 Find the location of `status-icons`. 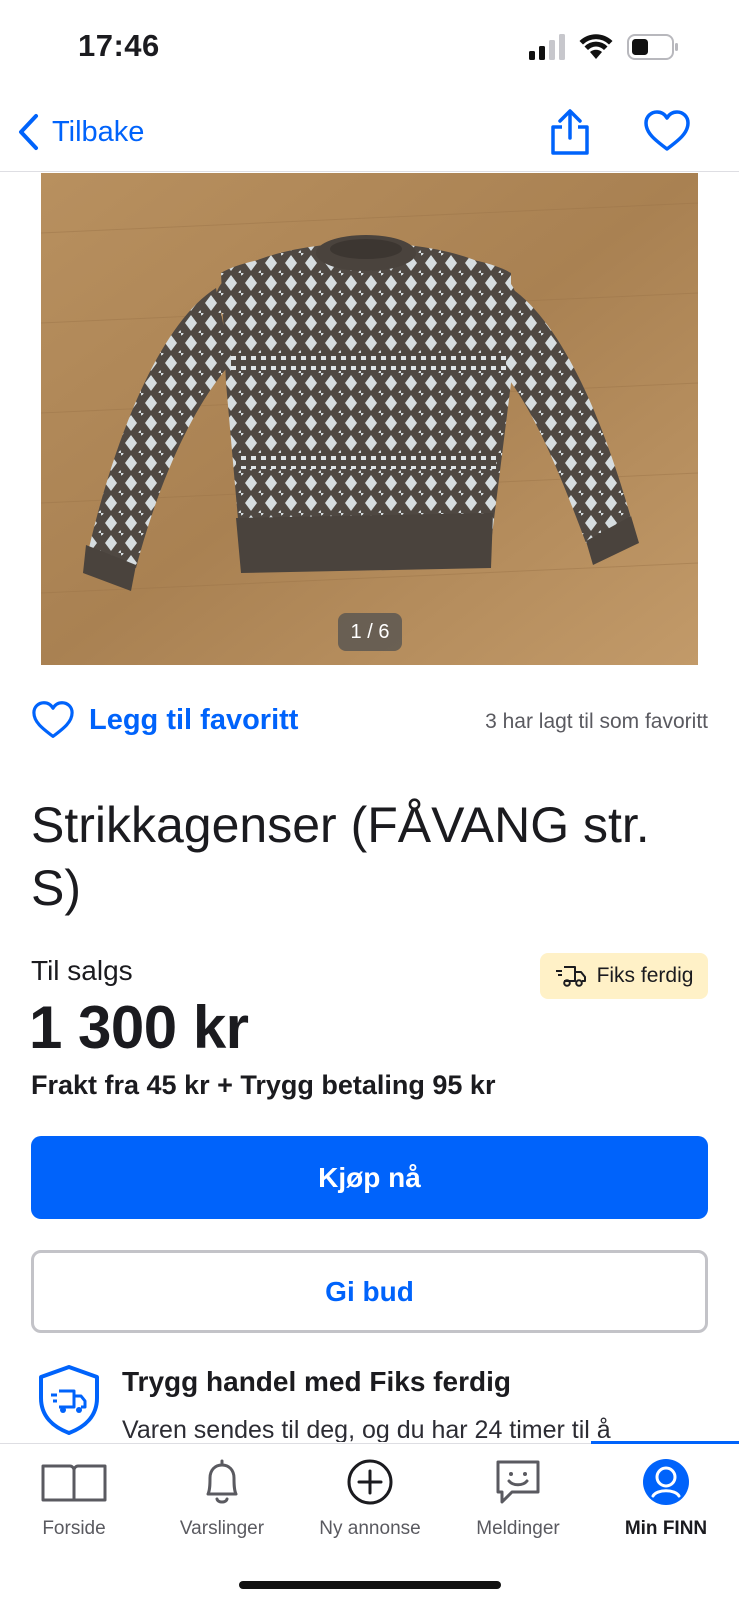

status-icons is located at coordinates (604, 47).